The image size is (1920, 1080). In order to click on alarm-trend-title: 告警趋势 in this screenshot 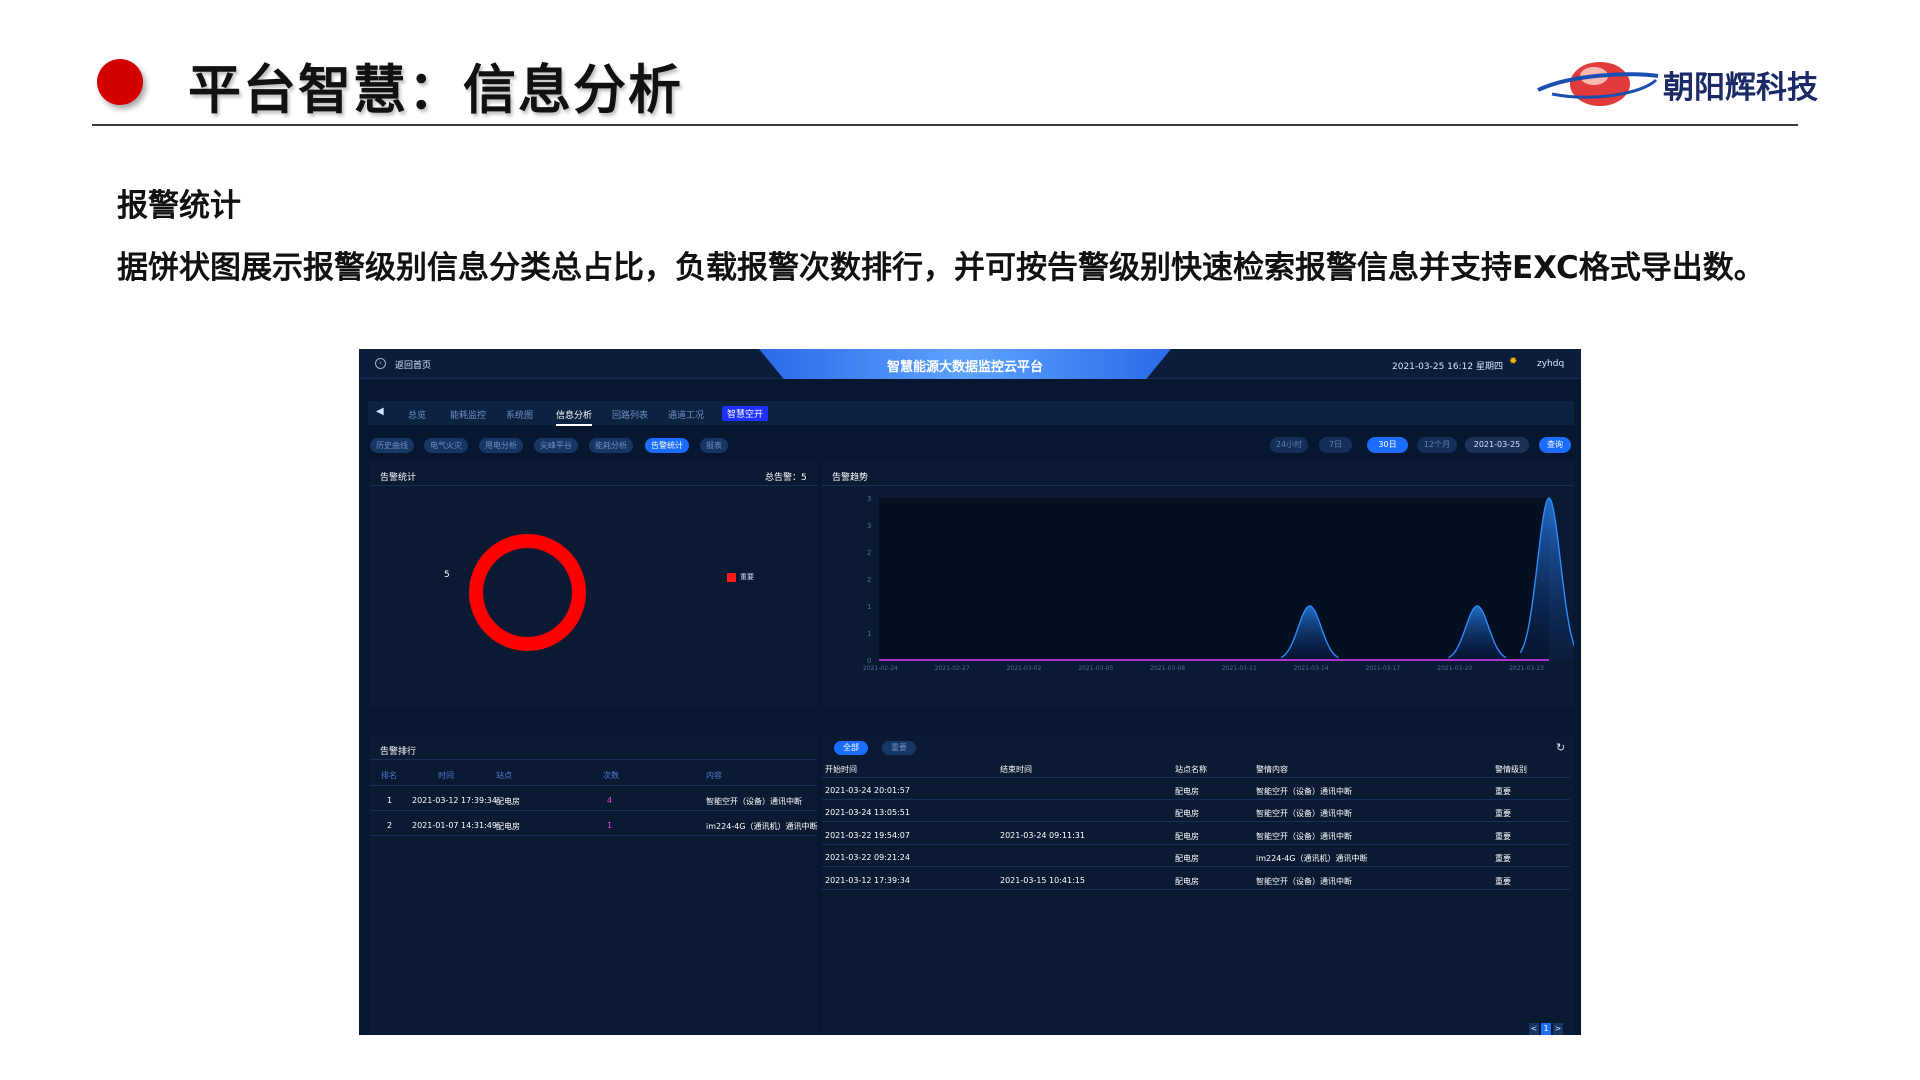, I will do `click(850, 478)`.